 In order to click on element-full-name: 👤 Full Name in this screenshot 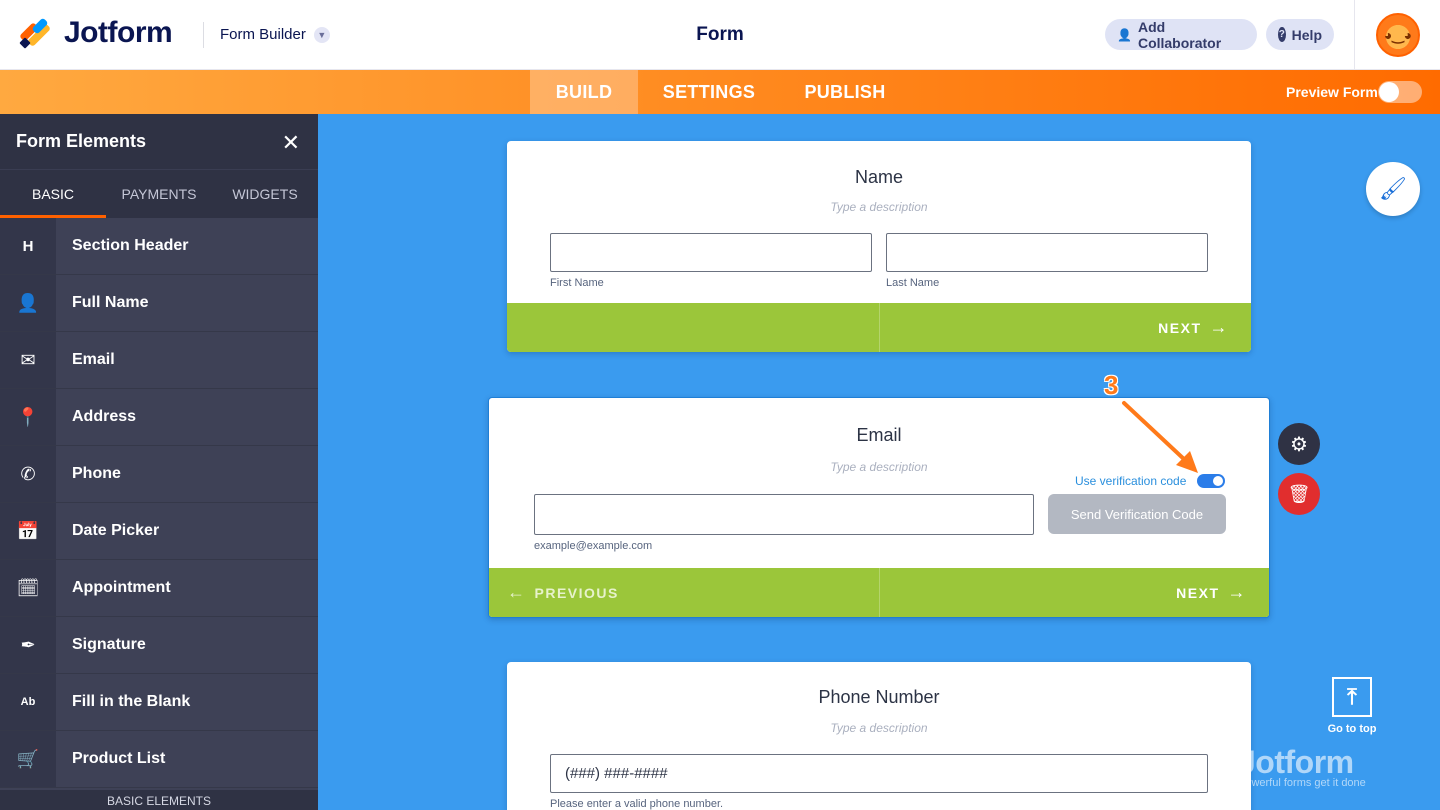, I will do `click(159, 303)`.